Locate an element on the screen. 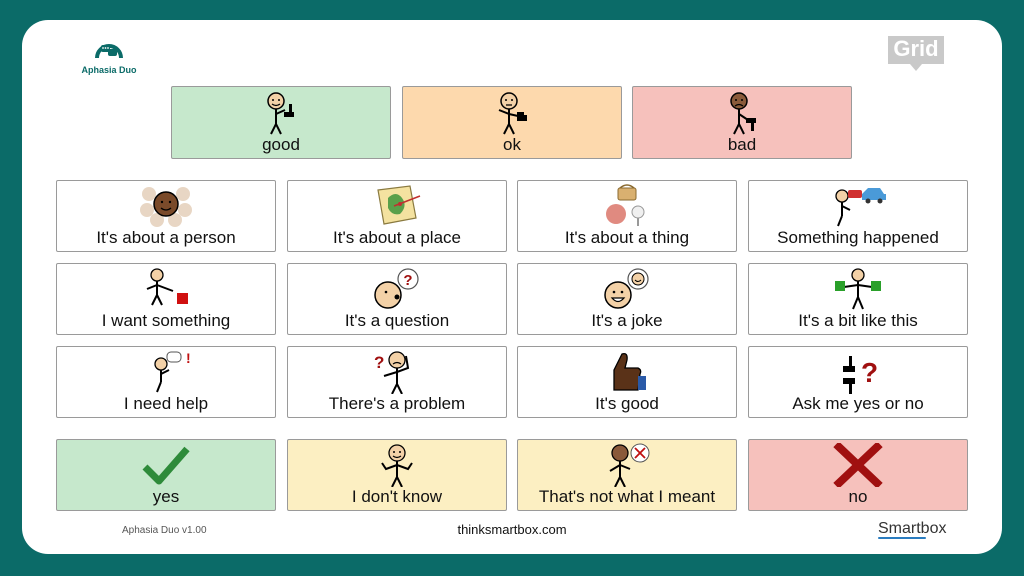  question-label: It's a question is located at coordinates (397, 320).